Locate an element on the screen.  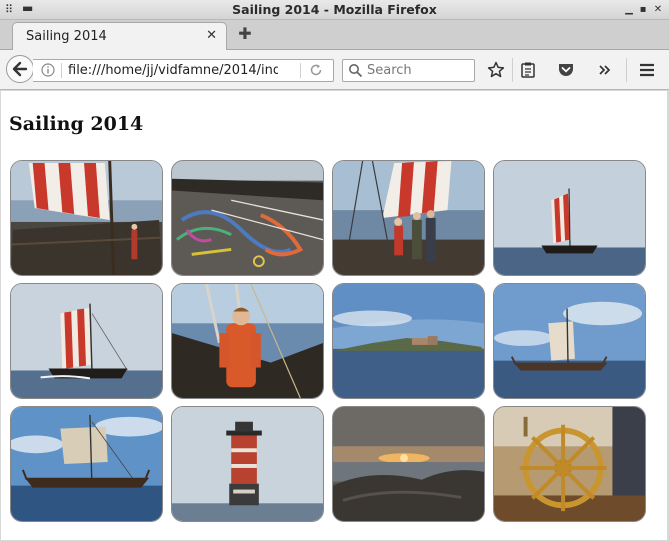
pocket-icon is located at coordinates (566, 70).